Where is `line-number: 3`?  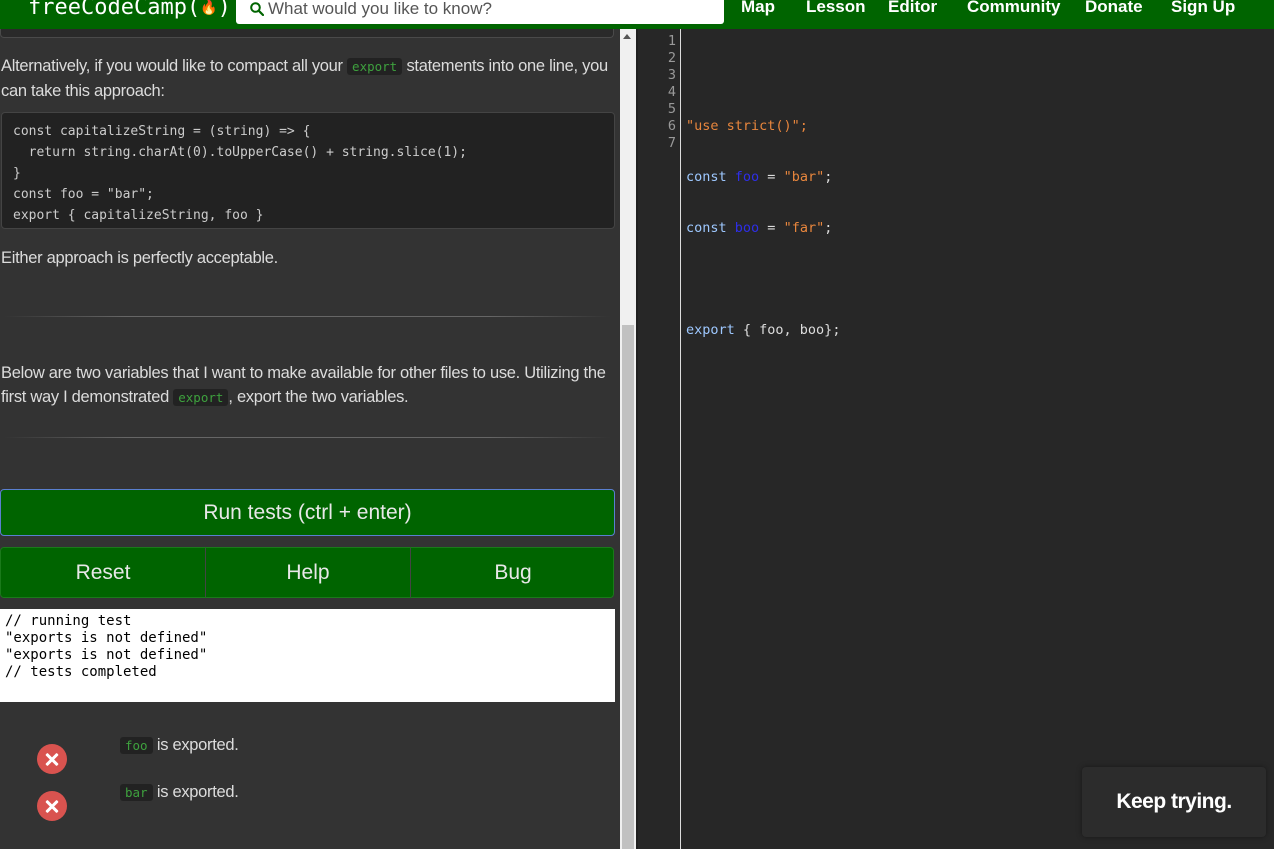 line-number: 3 is located at coordinates (671, 75).